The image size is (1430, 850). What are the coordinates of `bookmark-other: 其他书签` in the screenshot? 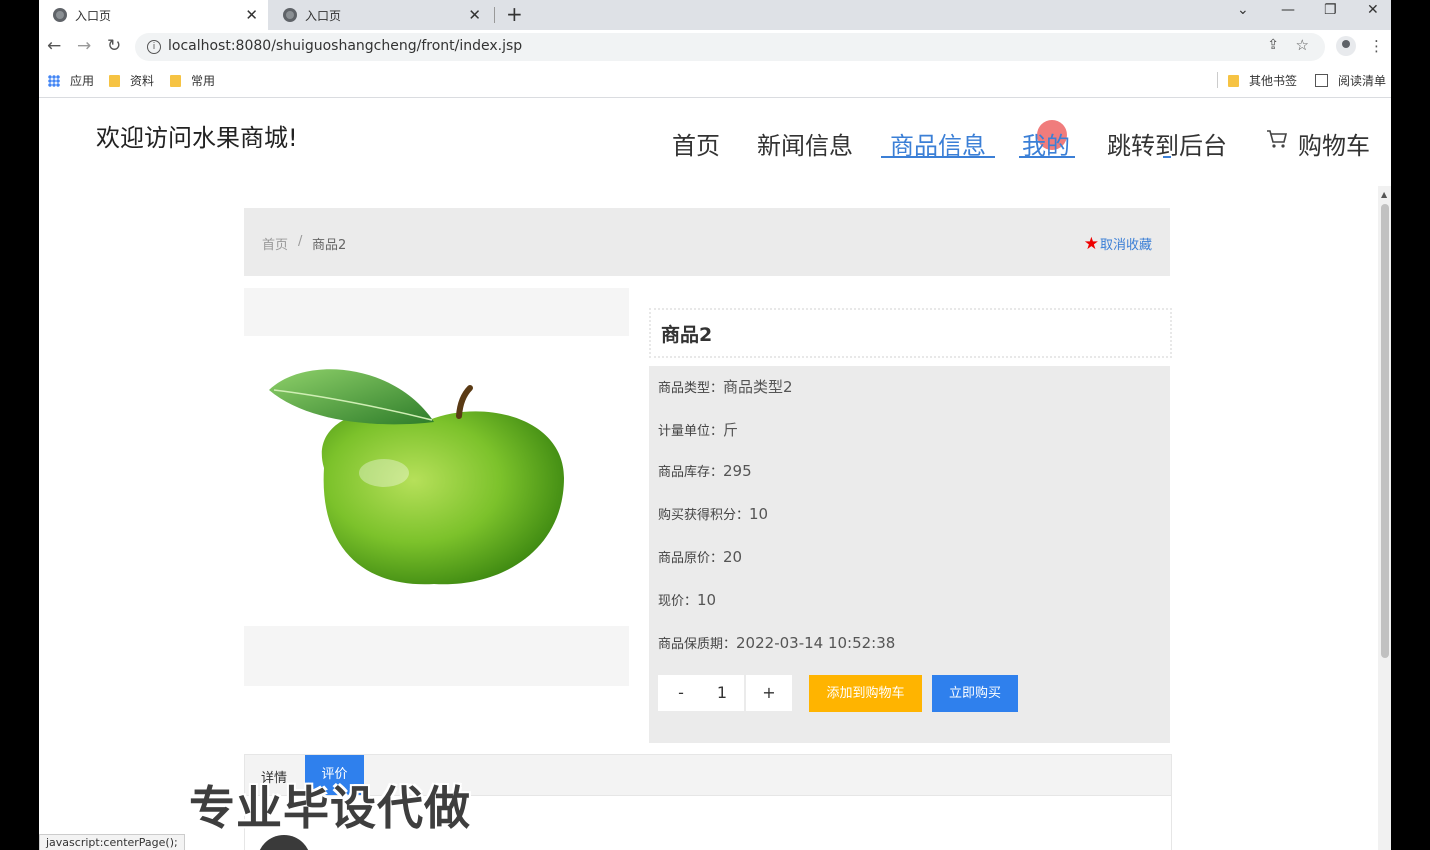 It's located at (1262, 80).